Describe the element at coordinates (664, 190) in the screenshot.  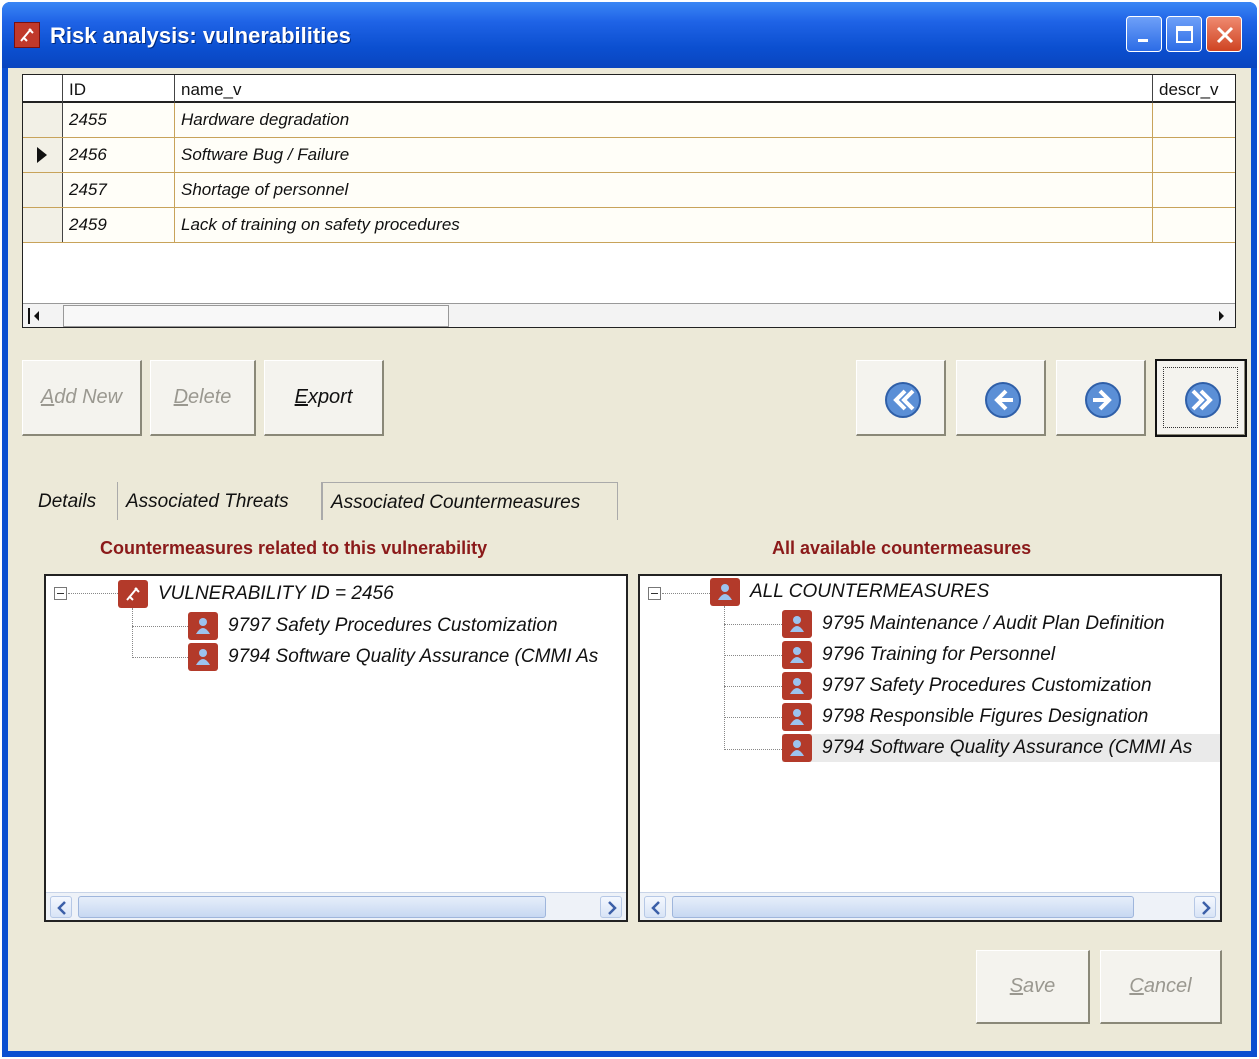
I see `cell-name: Shortage of personnel` at that location.